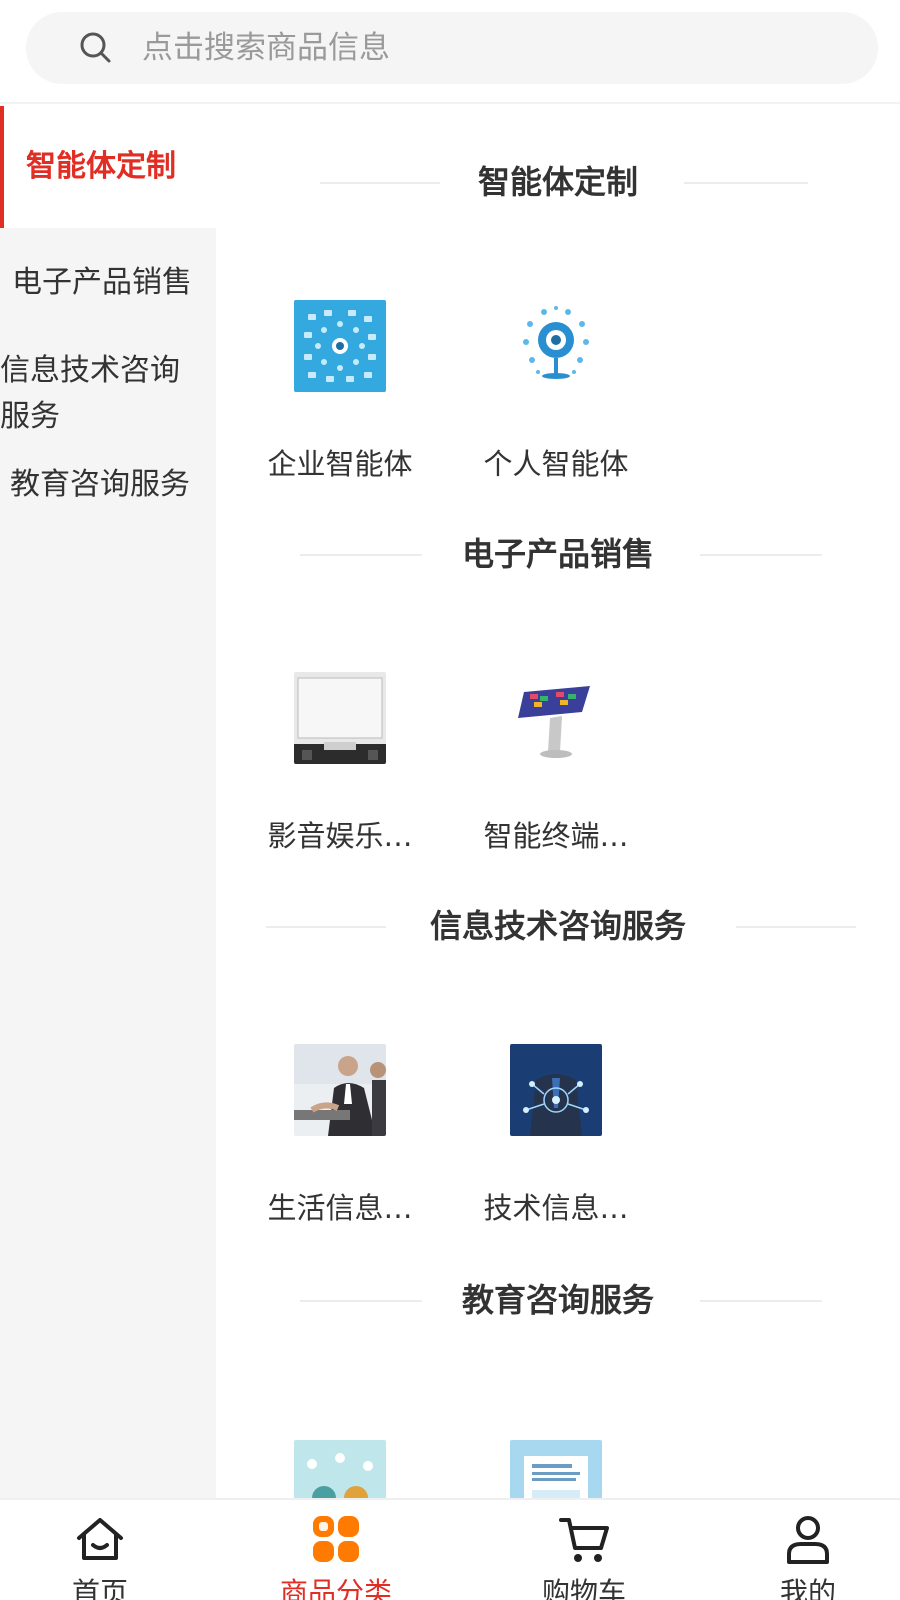  I want to click on tab-cart: 购物车, so click(584, 1556).